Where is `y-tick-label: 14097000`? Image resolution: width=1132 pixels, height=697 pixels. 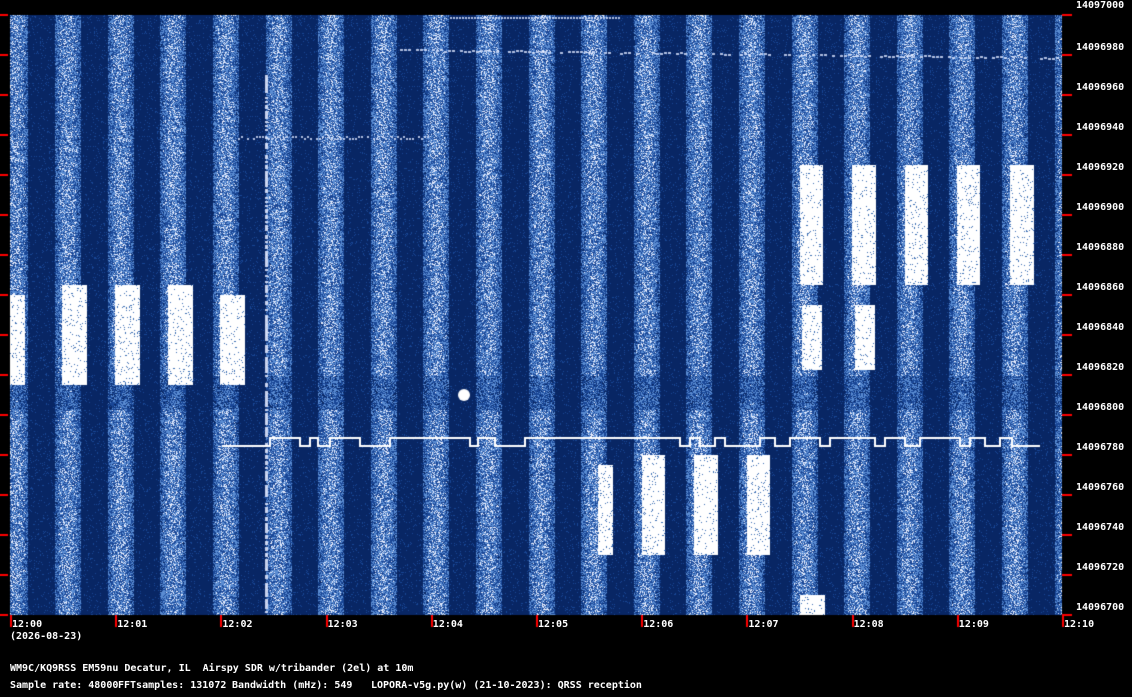 y-tick-label: 14097000 is located at coordinates (1100, 5).